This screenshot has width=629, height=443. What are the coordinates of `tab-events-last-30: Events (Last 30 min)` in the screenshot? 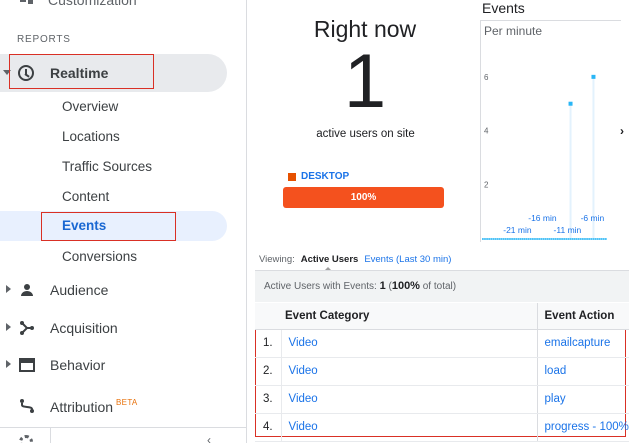 It's located at (407, 259).